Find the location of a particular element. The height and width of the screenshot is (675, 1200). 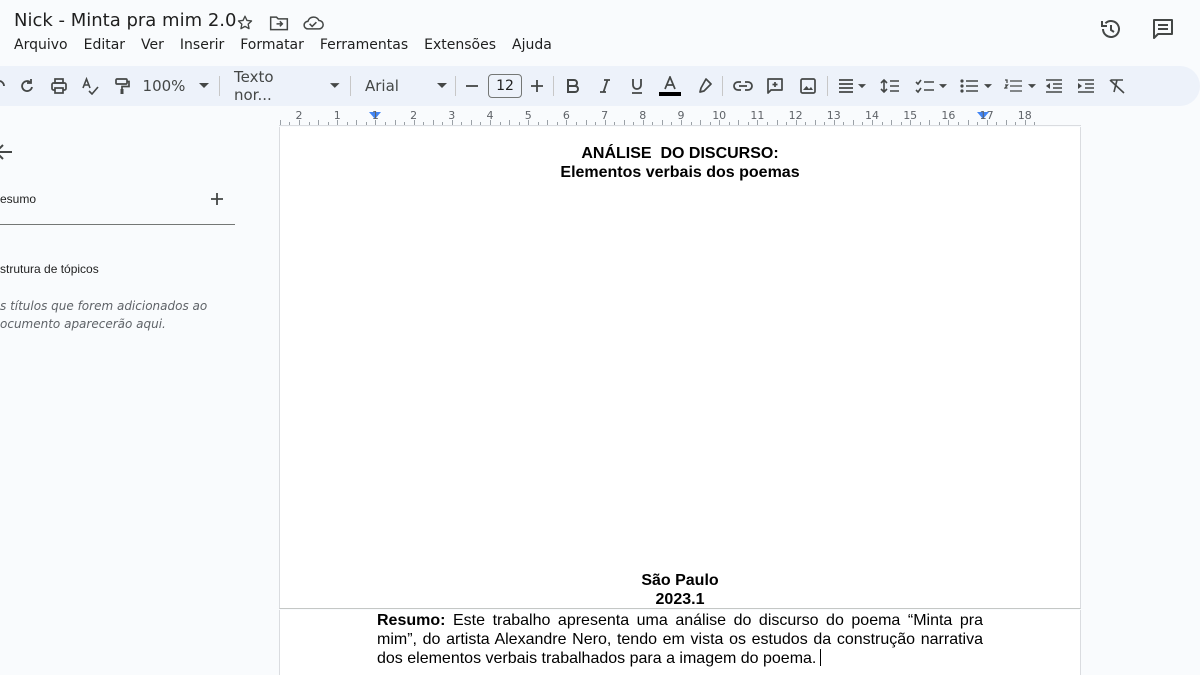

insert-image-icon is located at coordinates (808, 86).